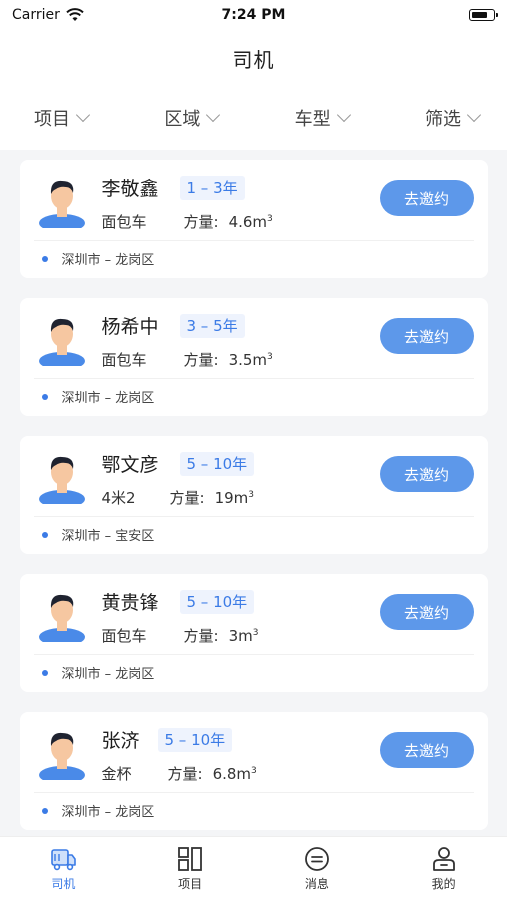  Describe the element at coordinates (248, 360) in the screenshot. I see `volume-value: 3.5m` at that location.